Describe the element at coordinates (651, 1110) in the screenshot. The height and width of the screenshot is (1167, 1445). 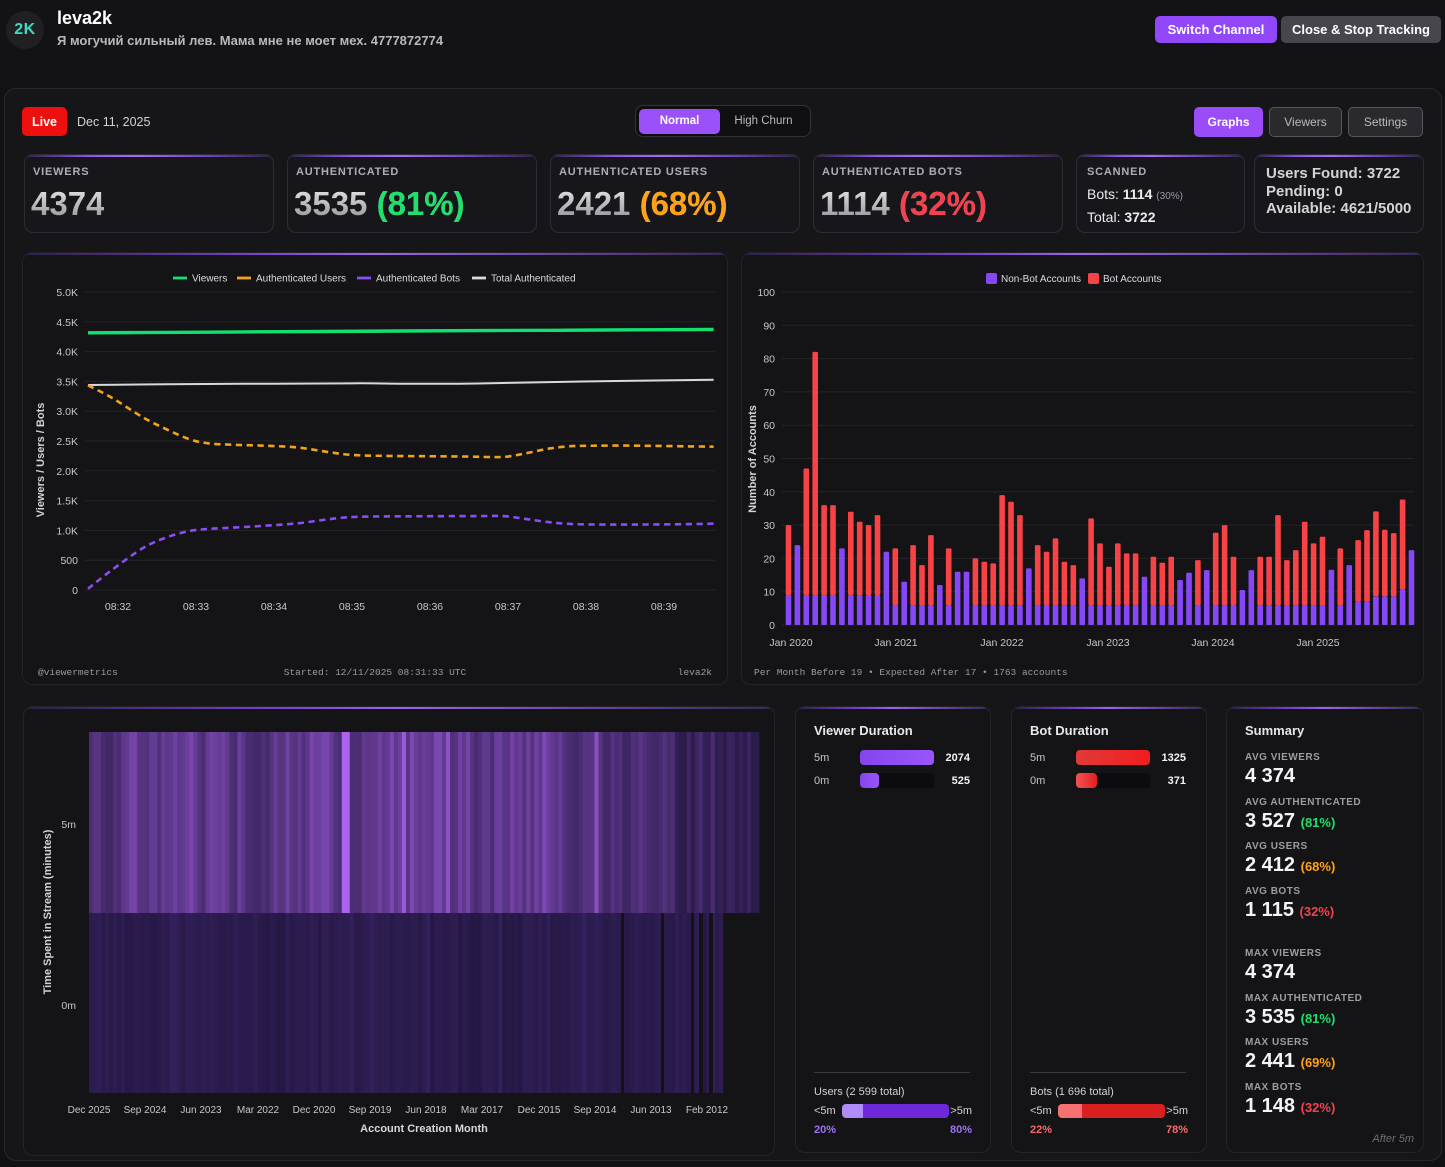
I see `svg-text: Jun 2013` at that location.